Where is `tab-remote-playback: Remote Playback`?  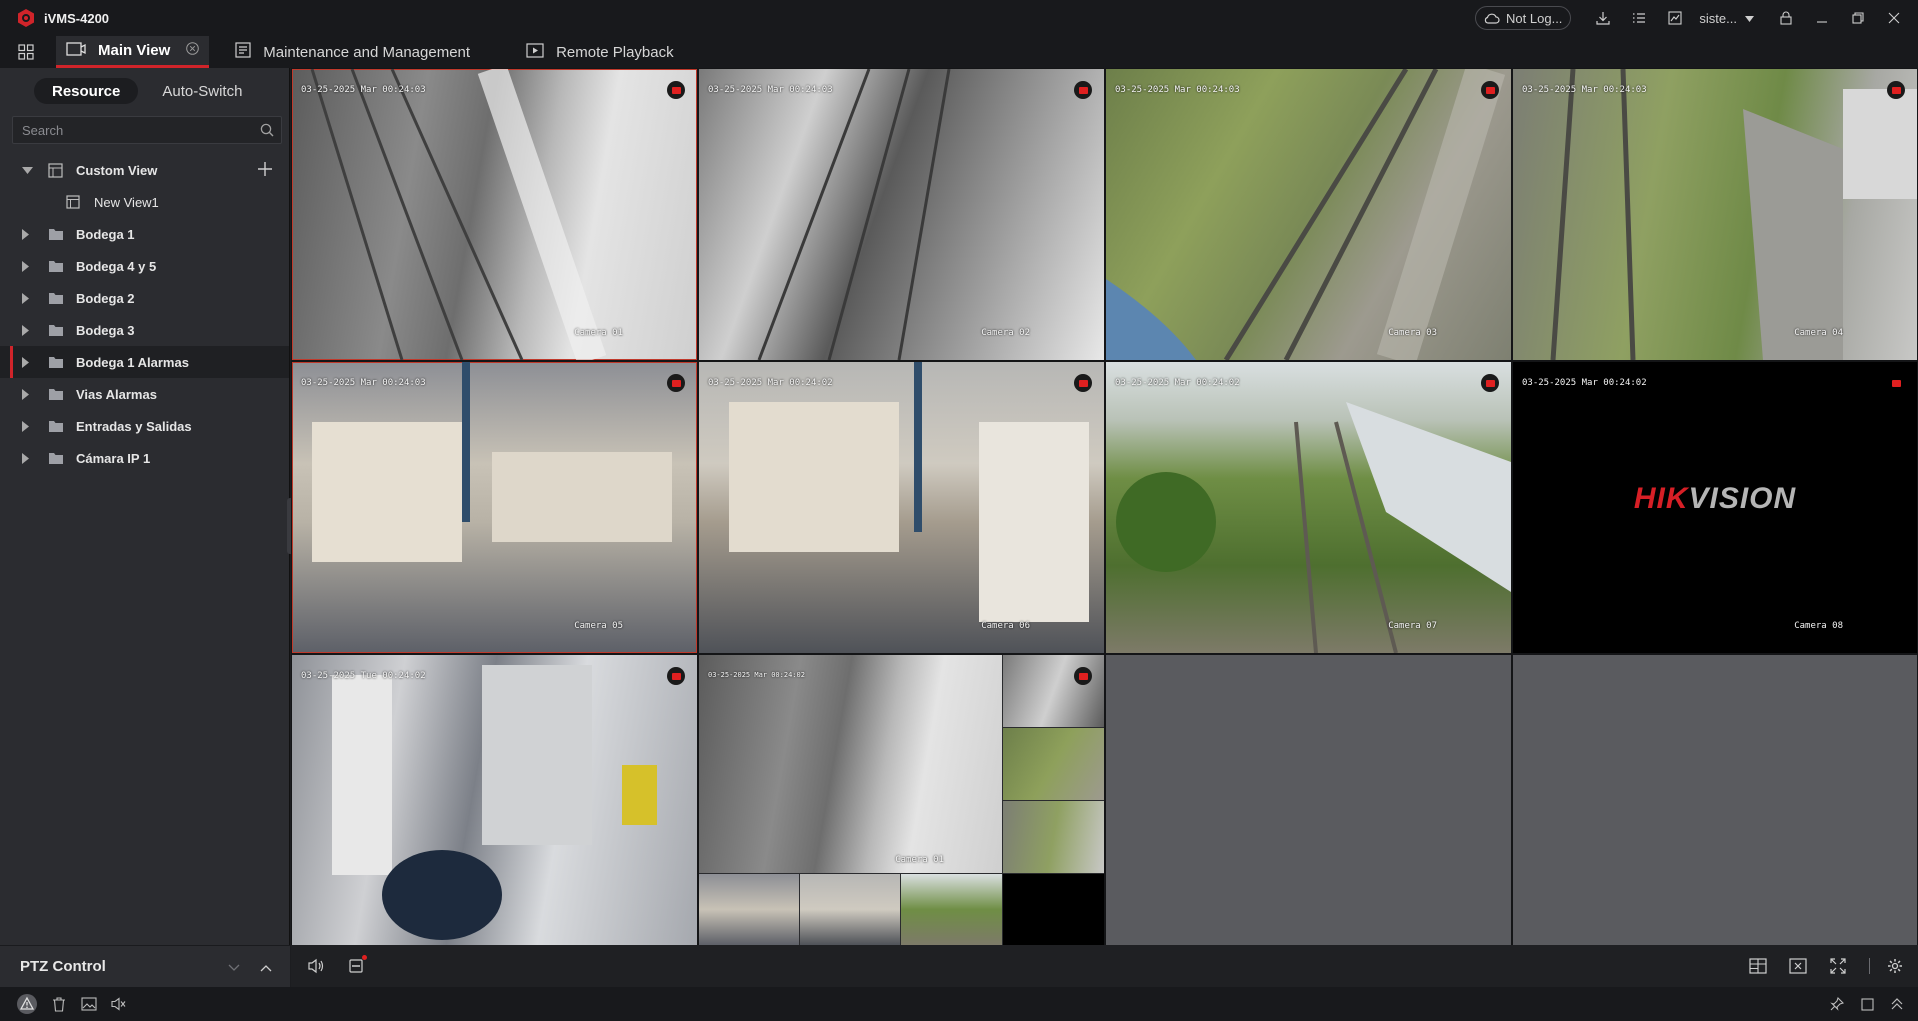
tab-remote-playback: Remote Playback is located at coordinates (600, 52).